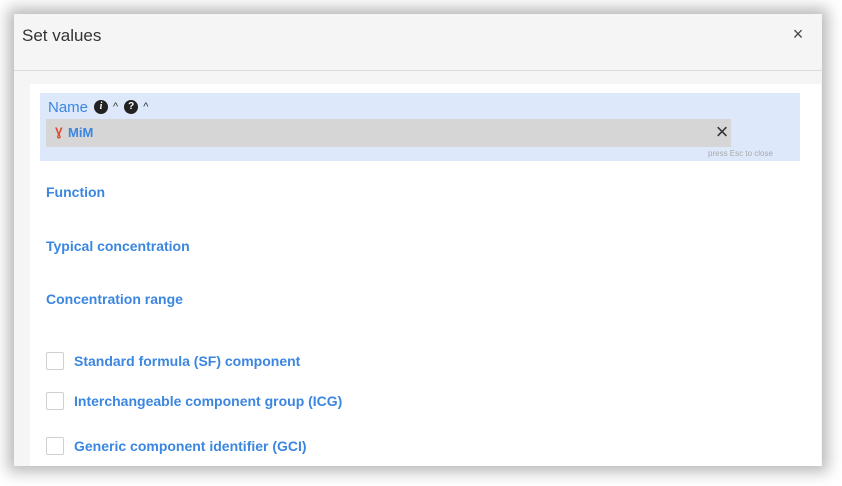  Describe the element at coordinates (418, 42) in the screenshot. I see `dialog-header: Set values ×` at that location.